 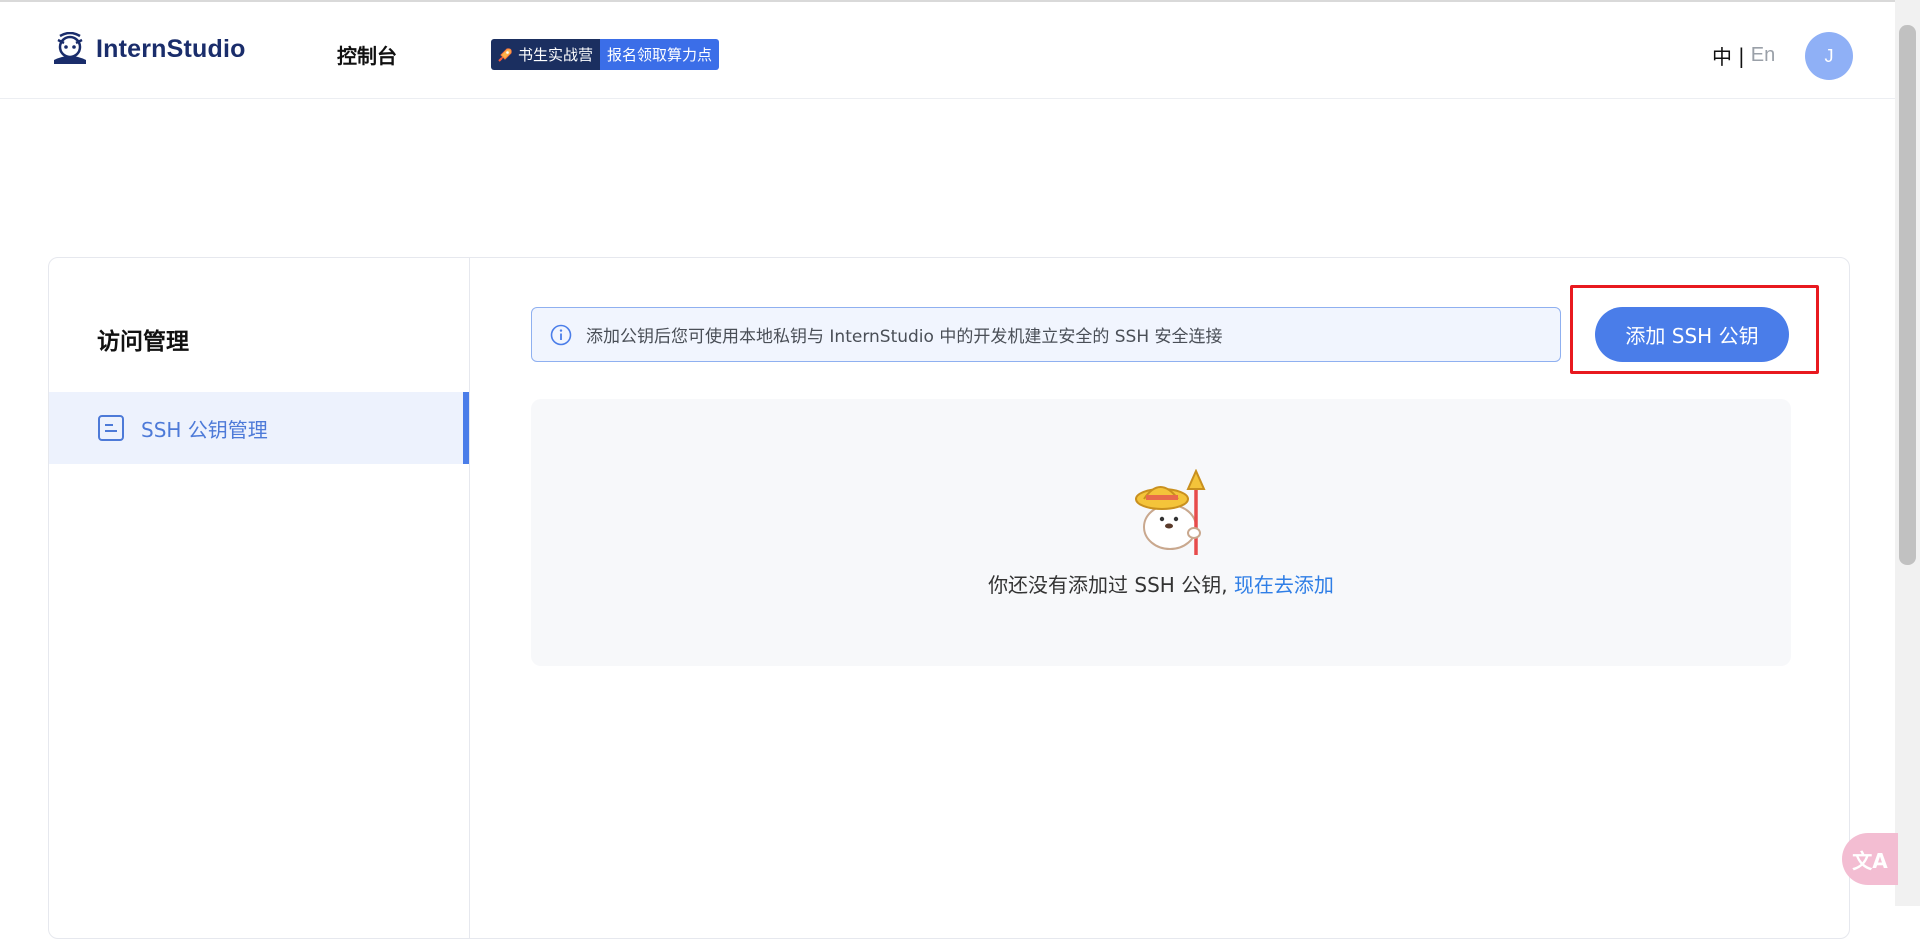 What do you see at coordinates (1722, 55) in the screenshot?
I see `lang-zh: 中` at bounding box center [1722, 55].